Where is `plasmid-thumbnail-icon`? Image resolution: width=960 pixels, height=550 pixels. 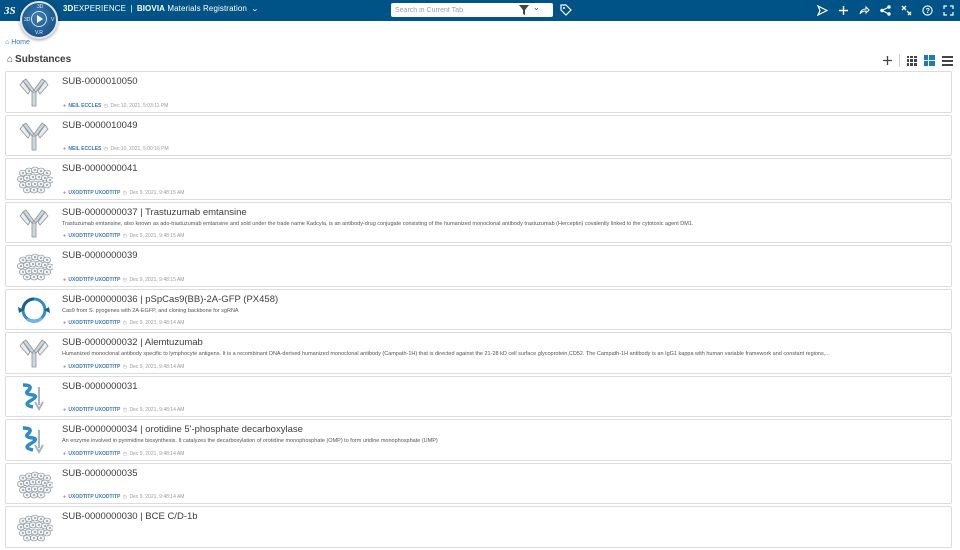
plasmid-thumbnail-icon is located at coordinates (34, 310).